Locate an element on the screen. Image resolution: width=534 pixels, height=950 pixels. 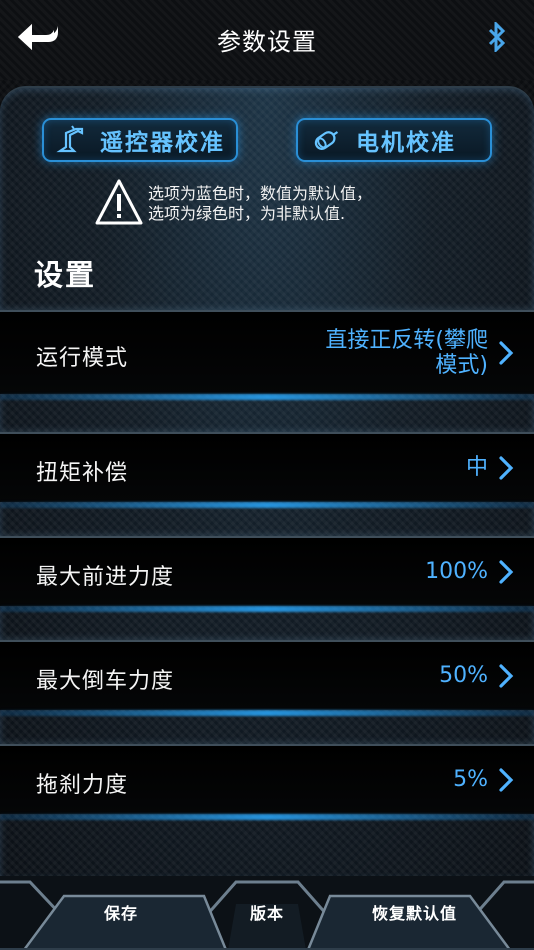
remote-calibration-label: 遥控器校准 is located at coordinates (162, 143).